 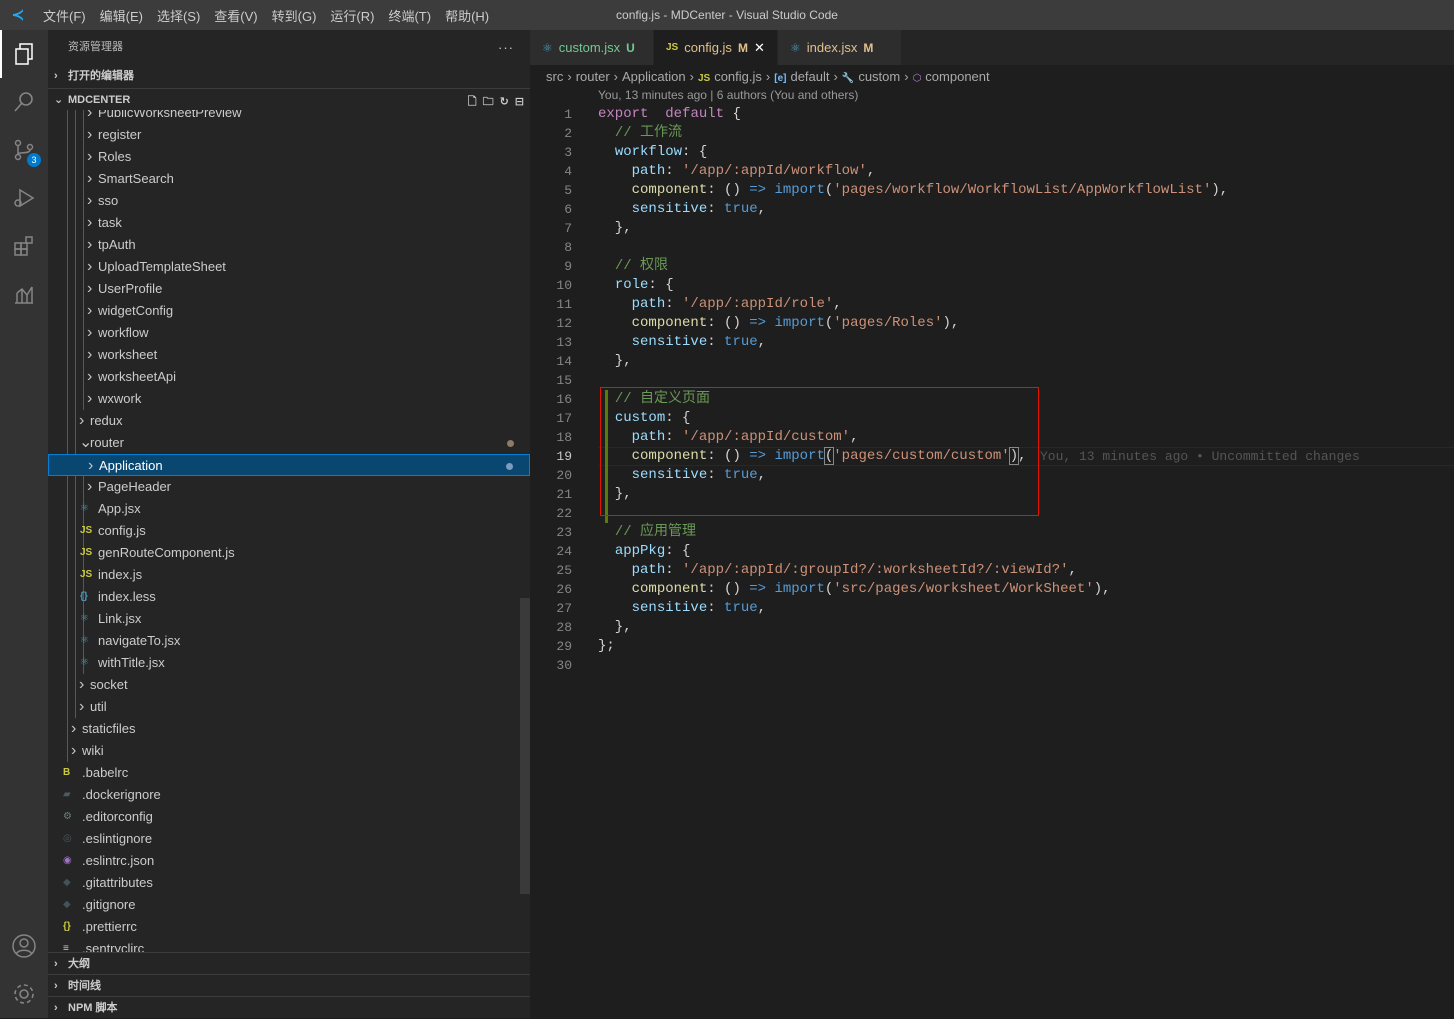 What do you see at coordinates (289, 421) in the screenshot?
I see `tree-item-redux: › redux` at bounding box center [289, 421].